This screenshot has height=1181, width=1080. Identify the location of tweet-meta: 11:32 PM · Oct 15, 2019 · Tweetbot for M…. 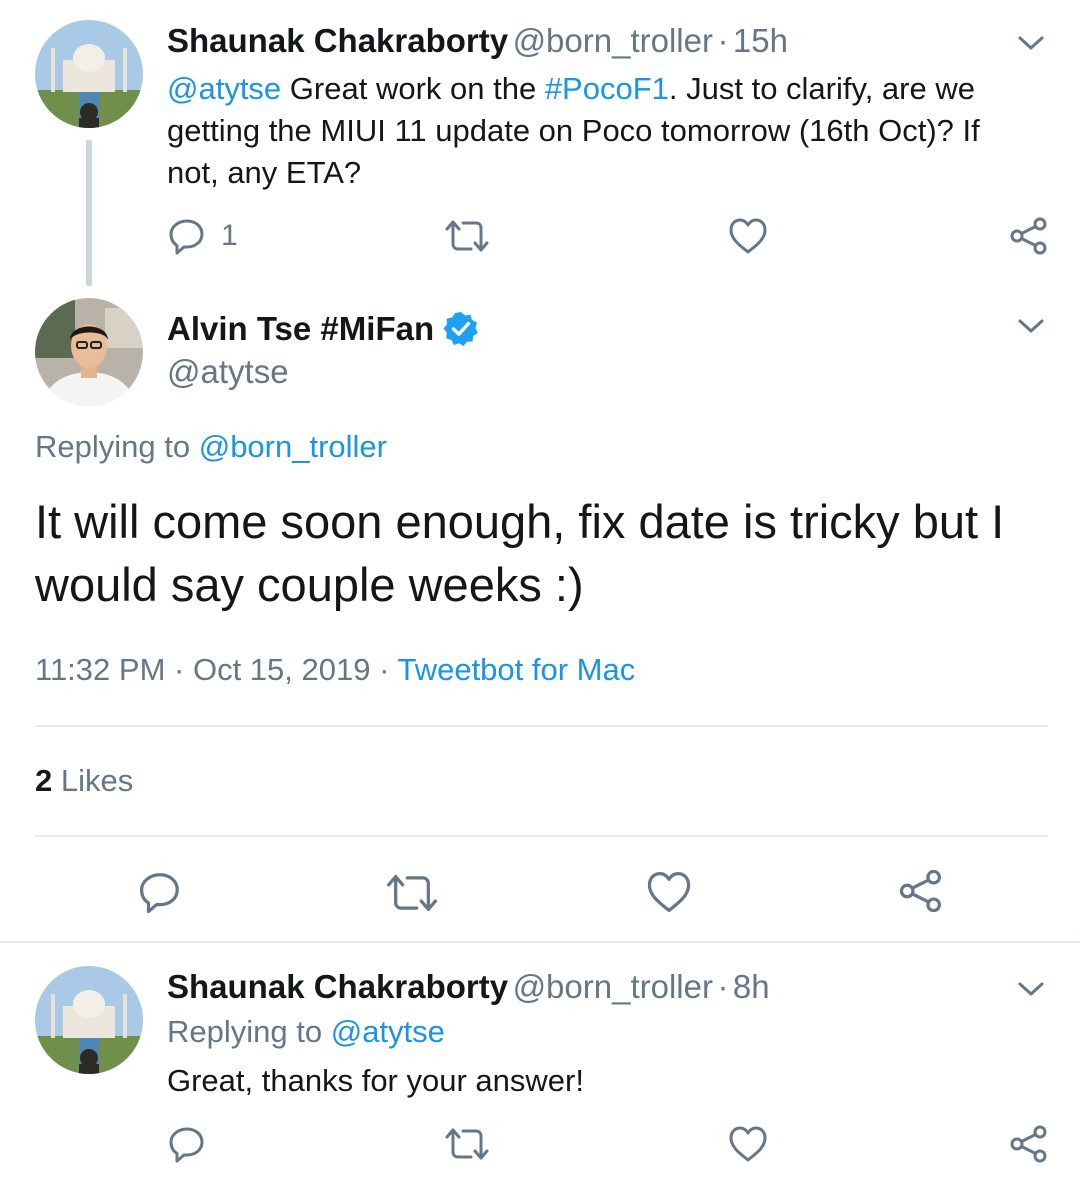
(335, 669).